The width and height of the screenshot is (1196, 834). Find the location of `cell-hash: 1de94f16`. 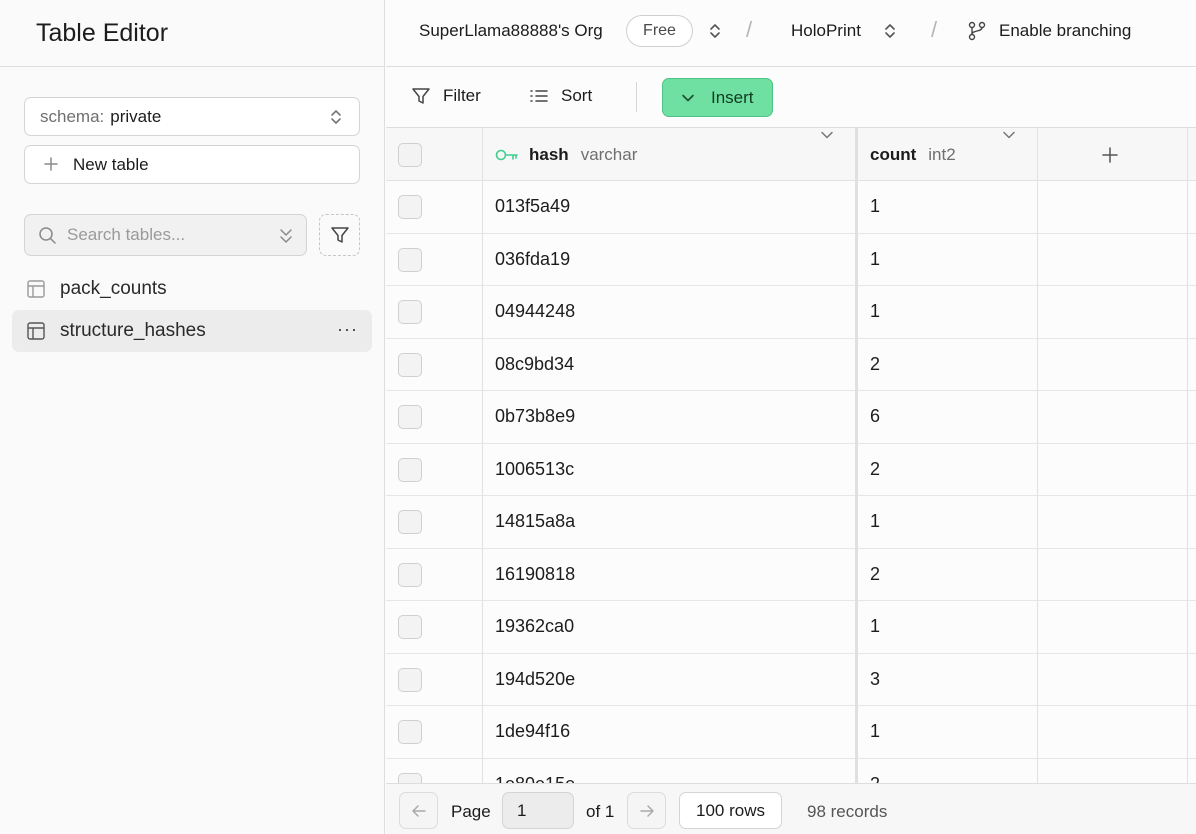

cell-hash: 1de94f16 is located at coordinates (532, 731).